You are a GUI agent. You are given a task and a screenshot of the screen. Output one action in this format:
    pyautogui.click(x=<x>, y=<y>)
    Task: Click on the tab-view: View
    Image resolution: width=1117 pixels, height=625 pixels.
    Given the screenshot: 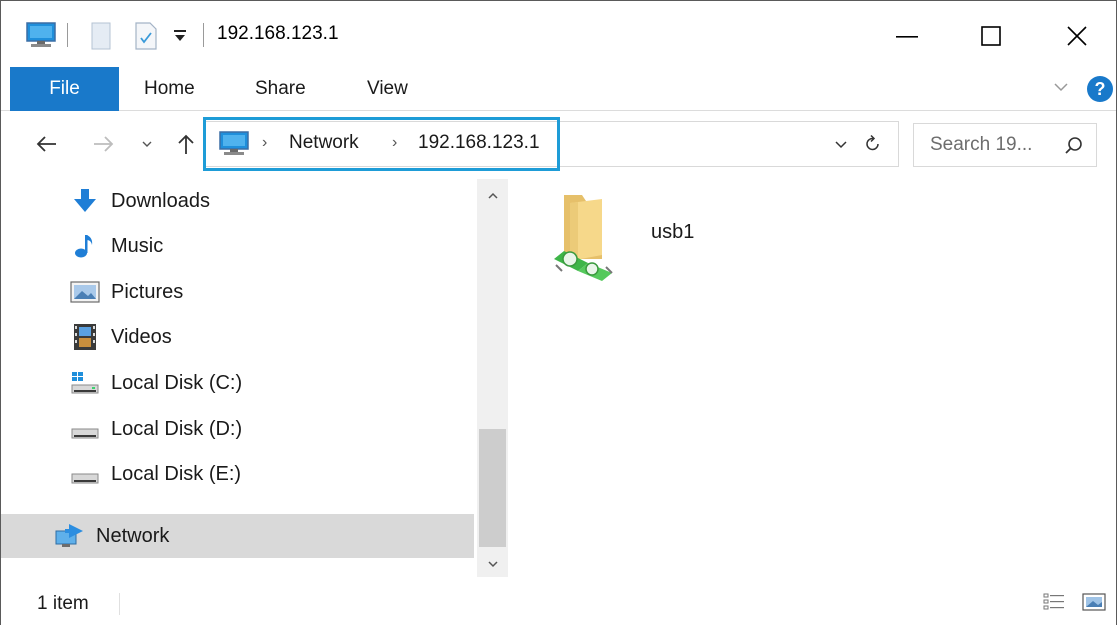 What is the action you would take?
    pyautogui.click(x=387, y=89)
    